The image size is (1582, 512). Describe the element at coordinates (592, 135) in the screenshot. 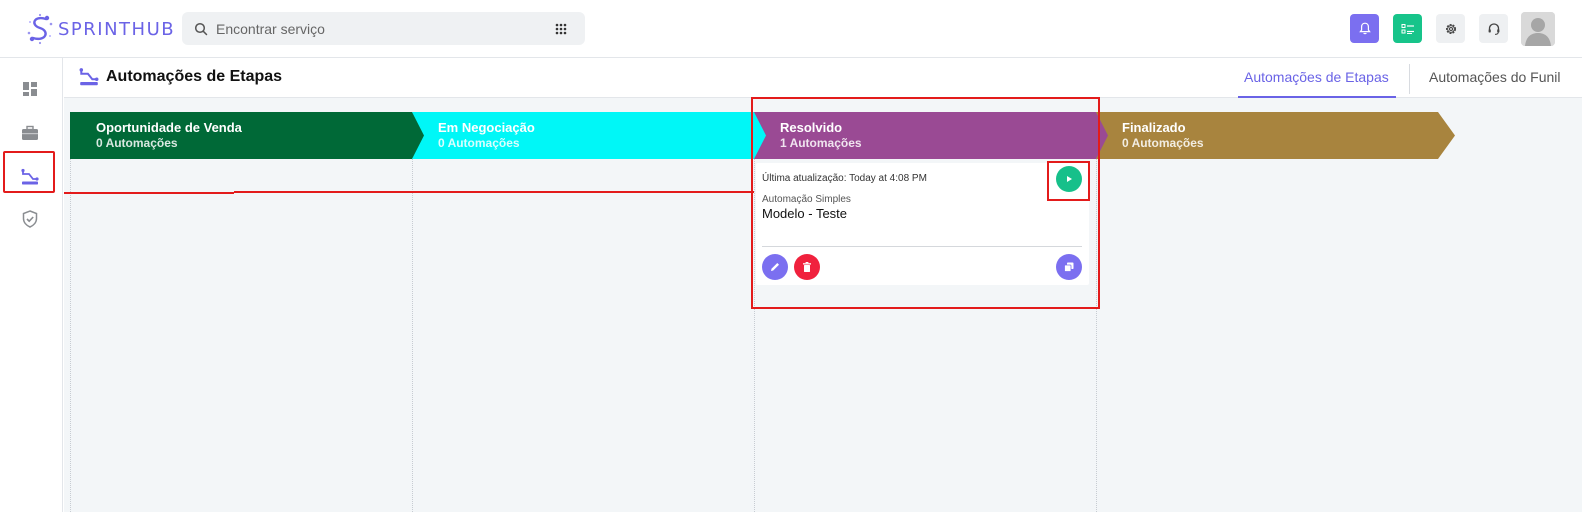

I see `stage-em-negociacao: Em Negociação 0 Automações` at that location.